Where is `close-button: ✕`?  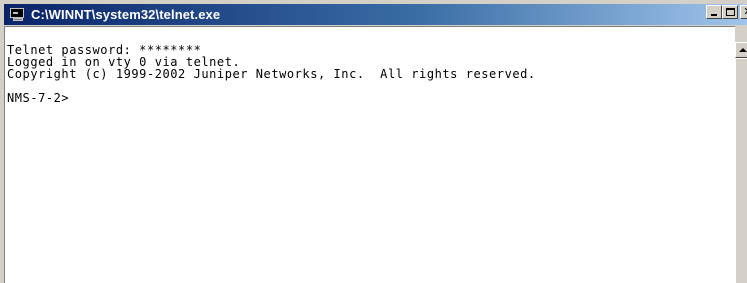
close-button: ✕ is located at coordinates (743, 12).